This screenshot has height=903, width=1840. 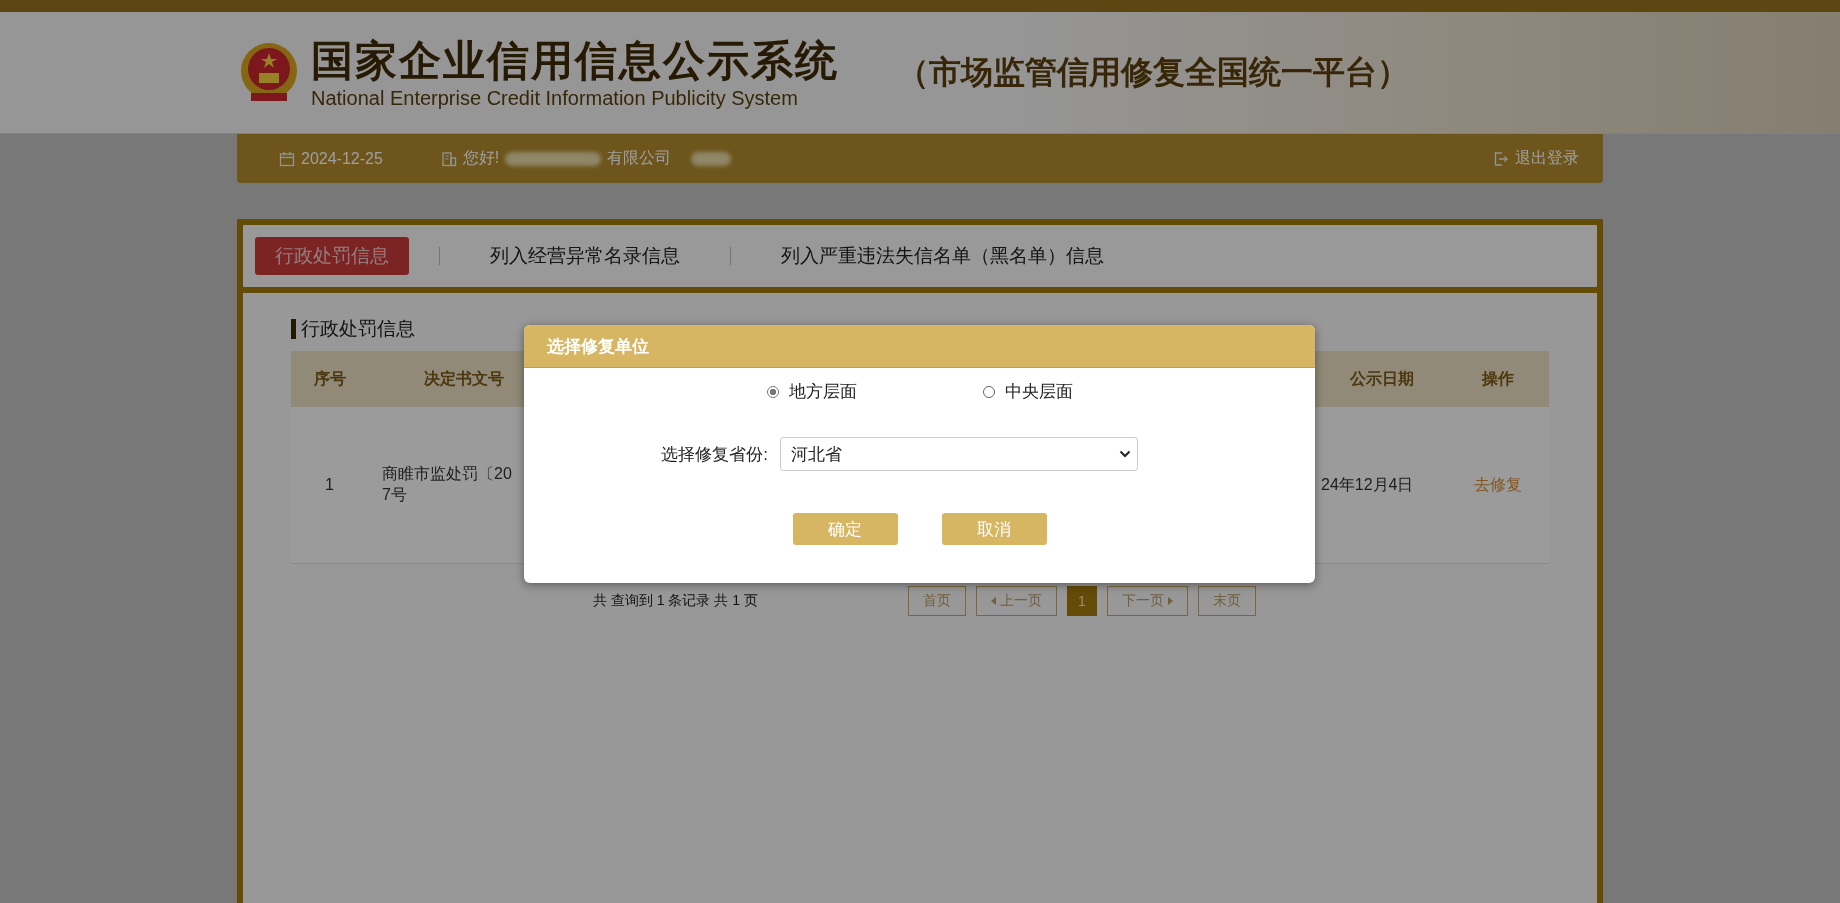 What do you see at coordinates (1382, 485) in the screenshot?
I see `table-cell: 24年12月4日` at bounding box center [1382, 485].